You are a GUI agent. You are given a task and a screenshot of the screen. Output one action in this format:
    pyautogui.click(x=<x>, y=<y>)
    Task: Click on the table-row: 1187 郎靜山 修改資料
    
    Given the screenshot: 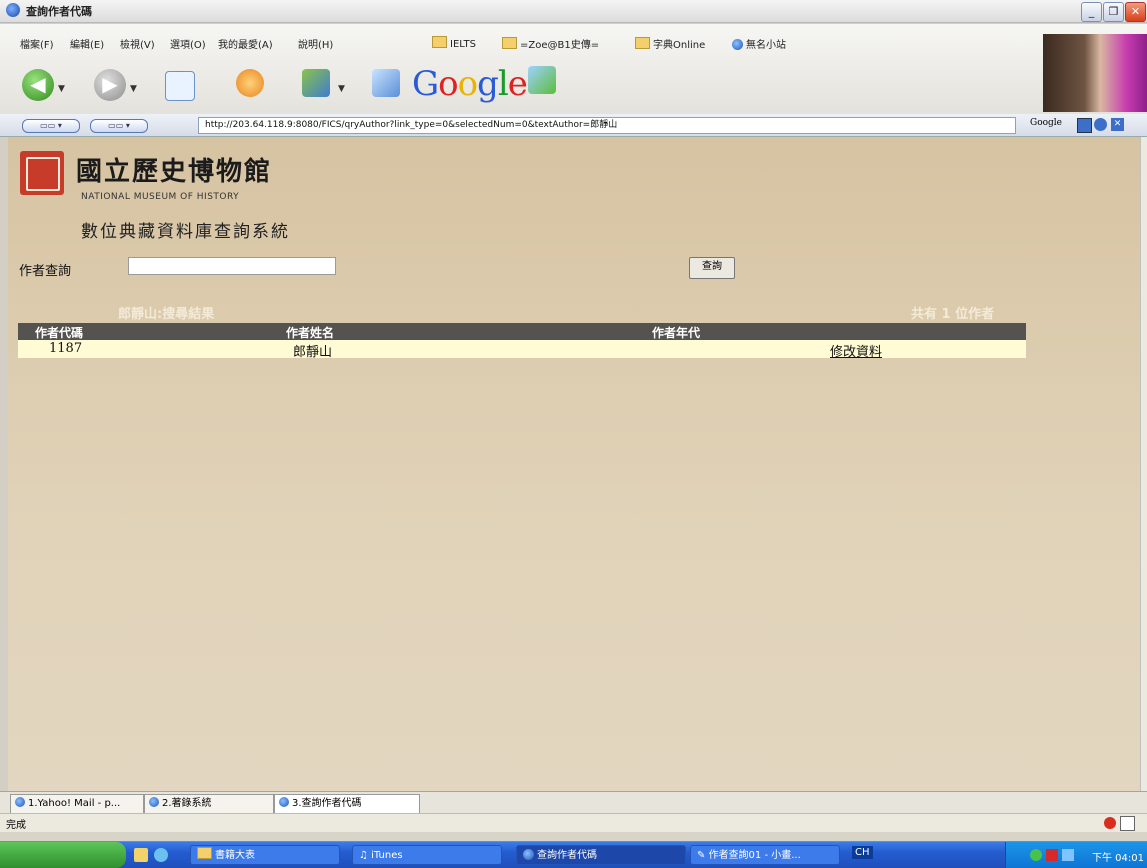 What is the action you would take?
    pyautogui.click(x=522, y=350)
    